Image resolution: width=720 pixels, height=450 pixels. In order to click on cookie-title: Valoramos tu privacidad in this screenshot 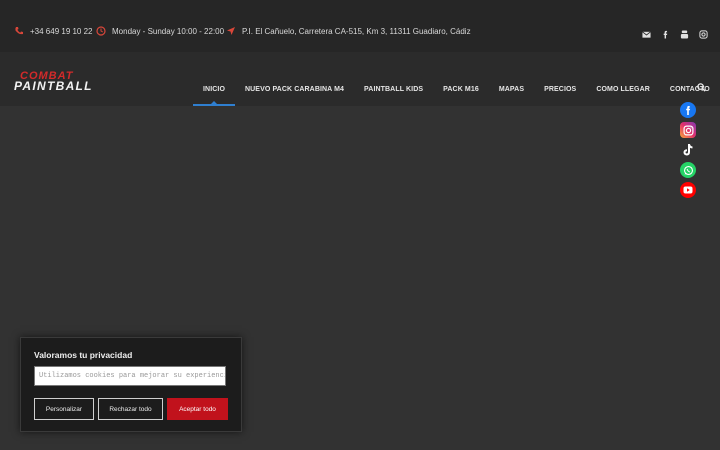, I will do `click(83, 355)`.